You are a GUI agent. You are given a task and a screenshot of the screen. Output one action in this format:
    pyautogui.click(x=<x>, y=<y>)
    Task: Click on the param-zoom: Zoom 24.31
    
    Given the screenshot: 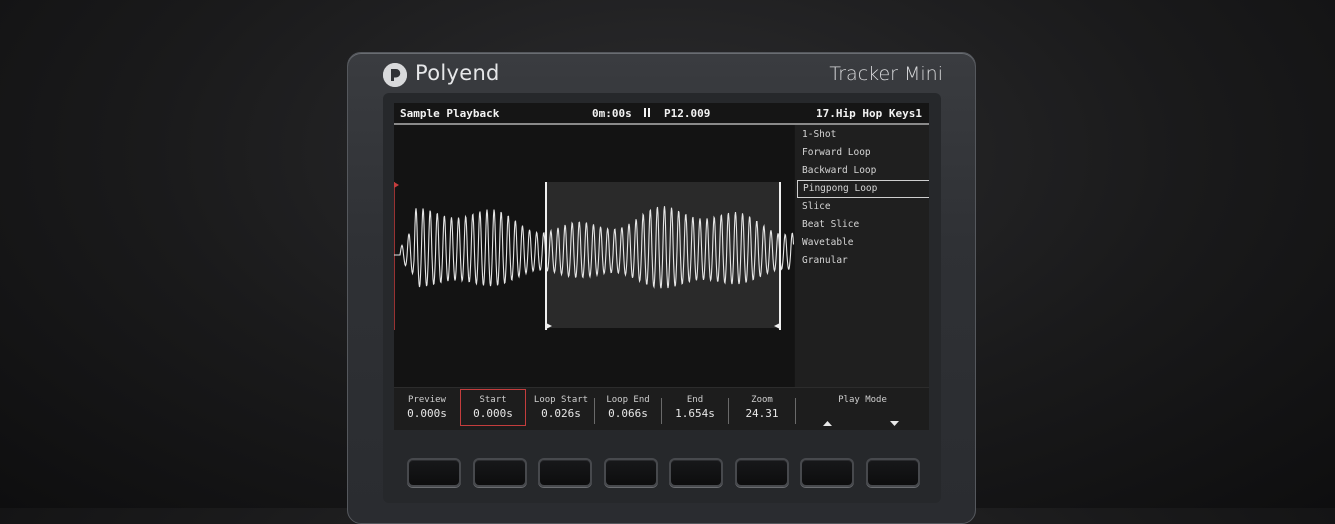 What is the action you would take?
    pyautogui.click(x=762, y=411)
    